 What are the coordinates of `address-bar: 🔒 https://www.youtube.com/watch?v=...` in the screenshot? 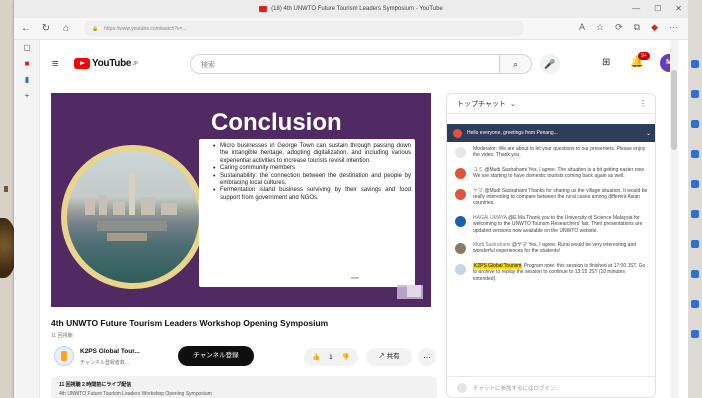 It's located at (304, 28).